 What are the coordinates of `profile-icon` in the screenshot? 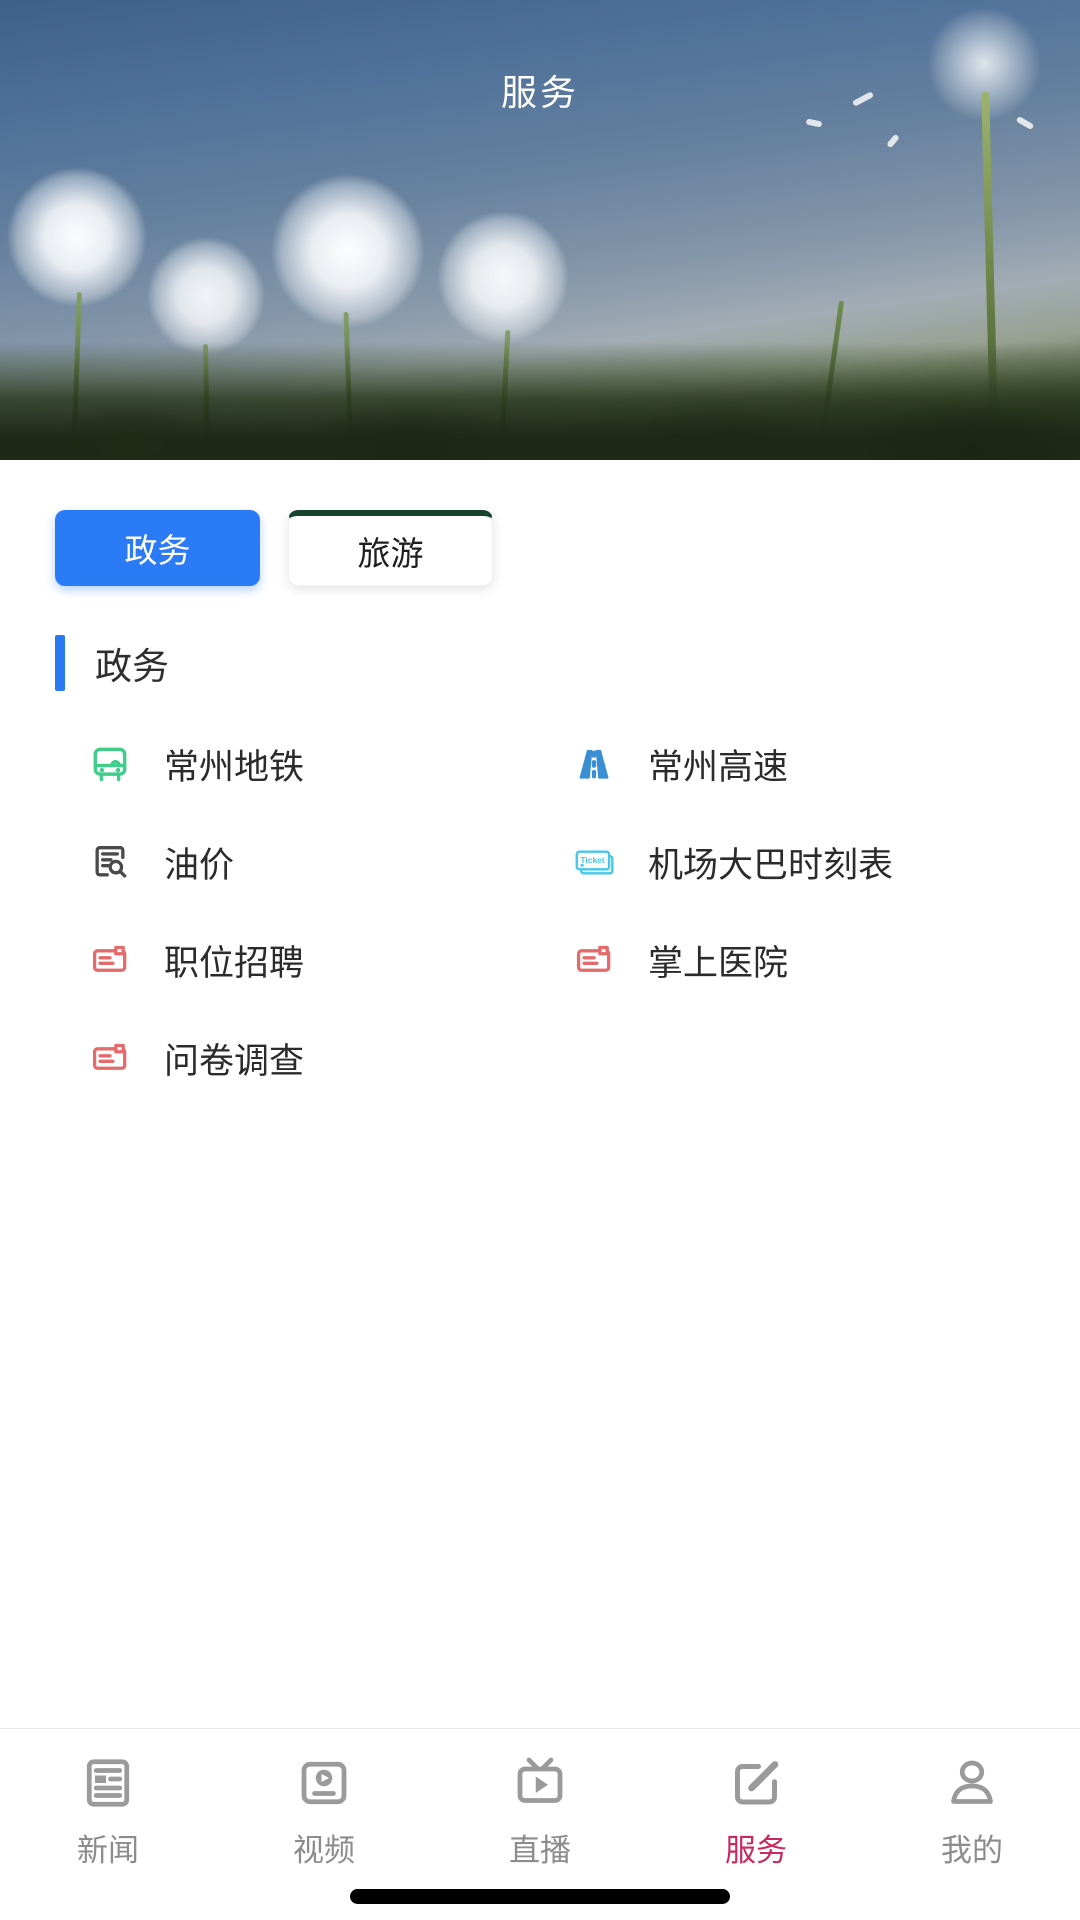 It's located at (972, 1782).